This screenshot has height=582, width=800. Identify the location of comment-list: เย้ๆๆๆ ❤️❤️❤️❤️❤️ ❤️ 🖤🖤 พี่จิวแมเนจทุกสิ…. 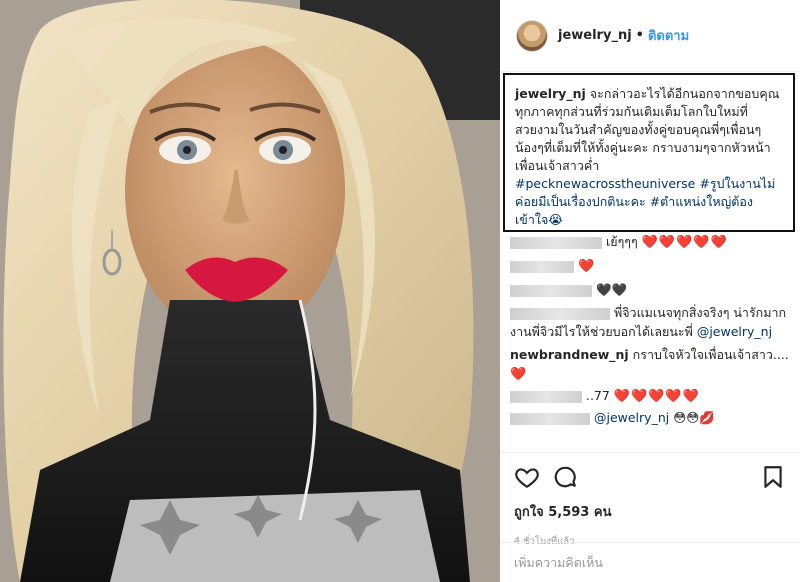
(652, 329).